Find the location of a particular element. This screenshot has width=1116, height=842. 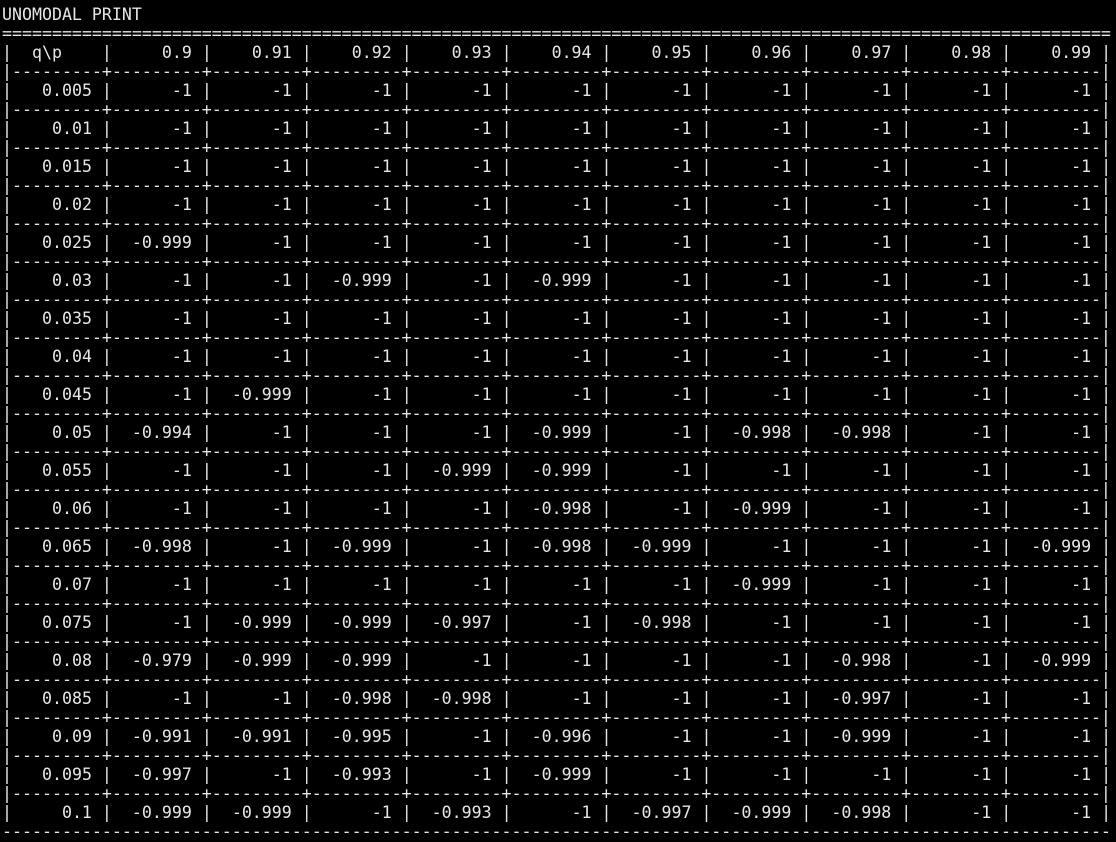

table-cell: -0.979 is located at coordinates (161, 660).